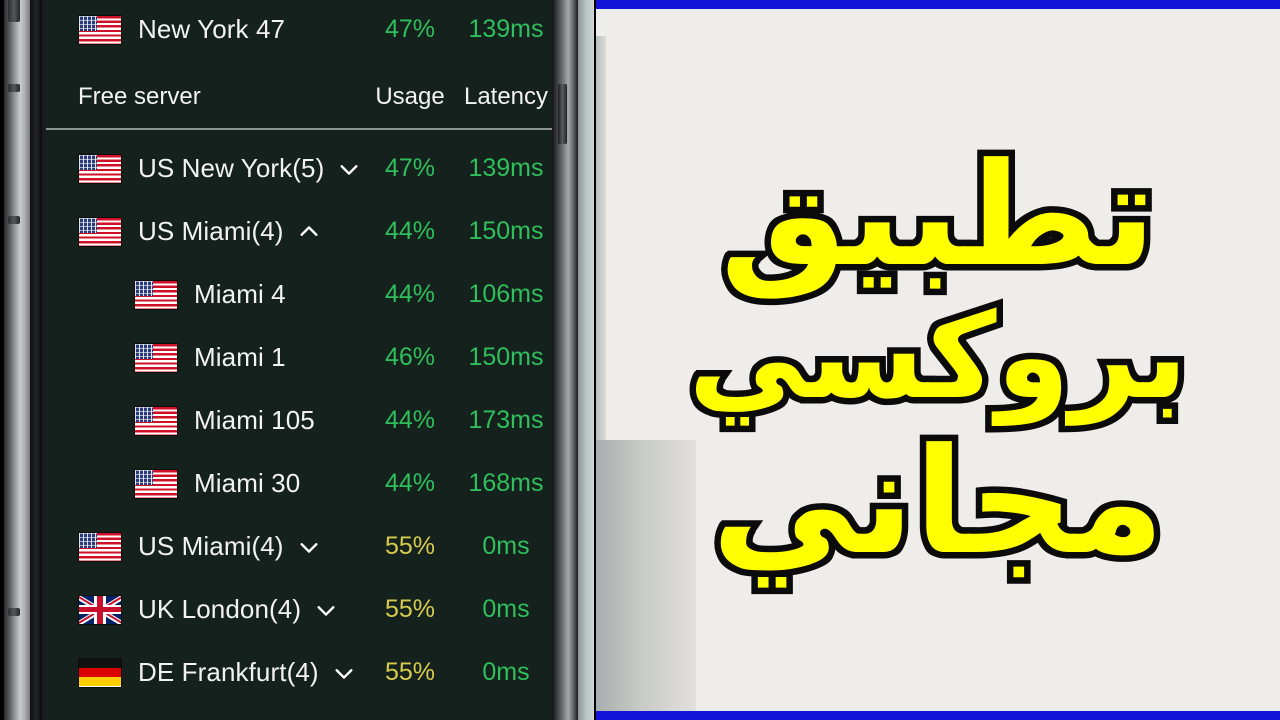  What do you see at coordinates (938, 215) in the screenshot?
I see `headline-line-1: تطبيق` at bounding box center [938, 215].